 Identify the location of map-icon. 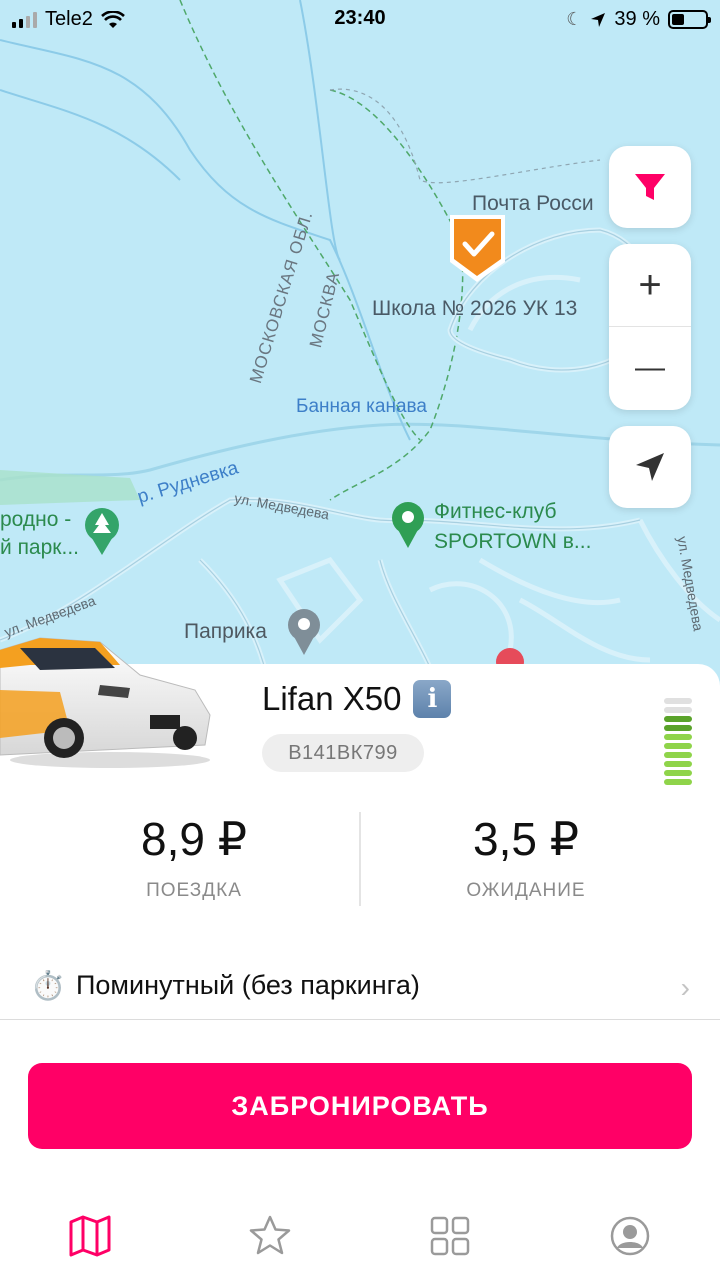
(90, 1236).